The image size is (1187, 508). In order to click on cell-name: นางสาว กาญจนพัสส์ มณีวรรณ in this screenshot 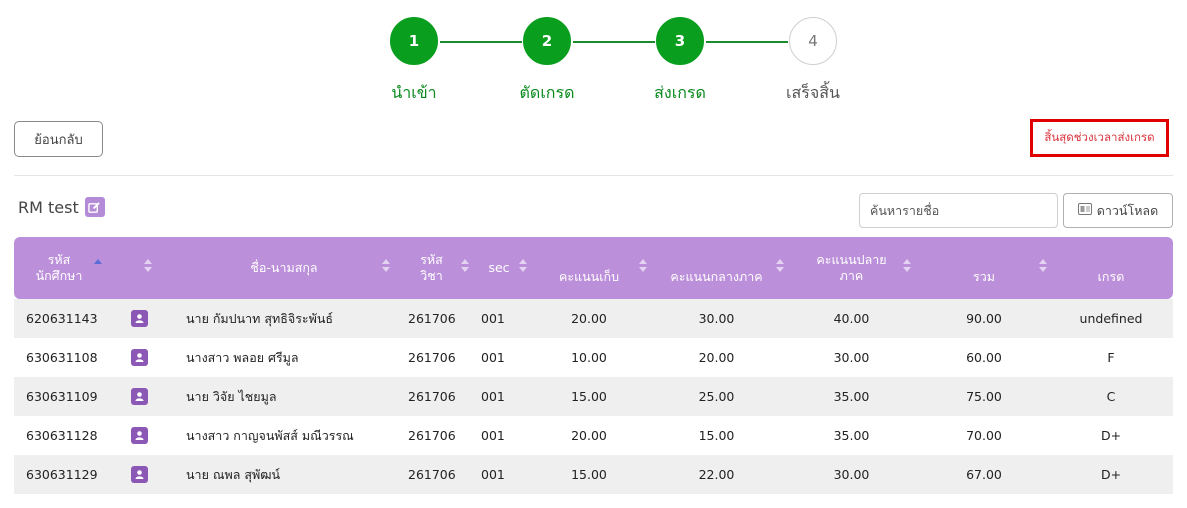, I will do `click(270, 435)`.